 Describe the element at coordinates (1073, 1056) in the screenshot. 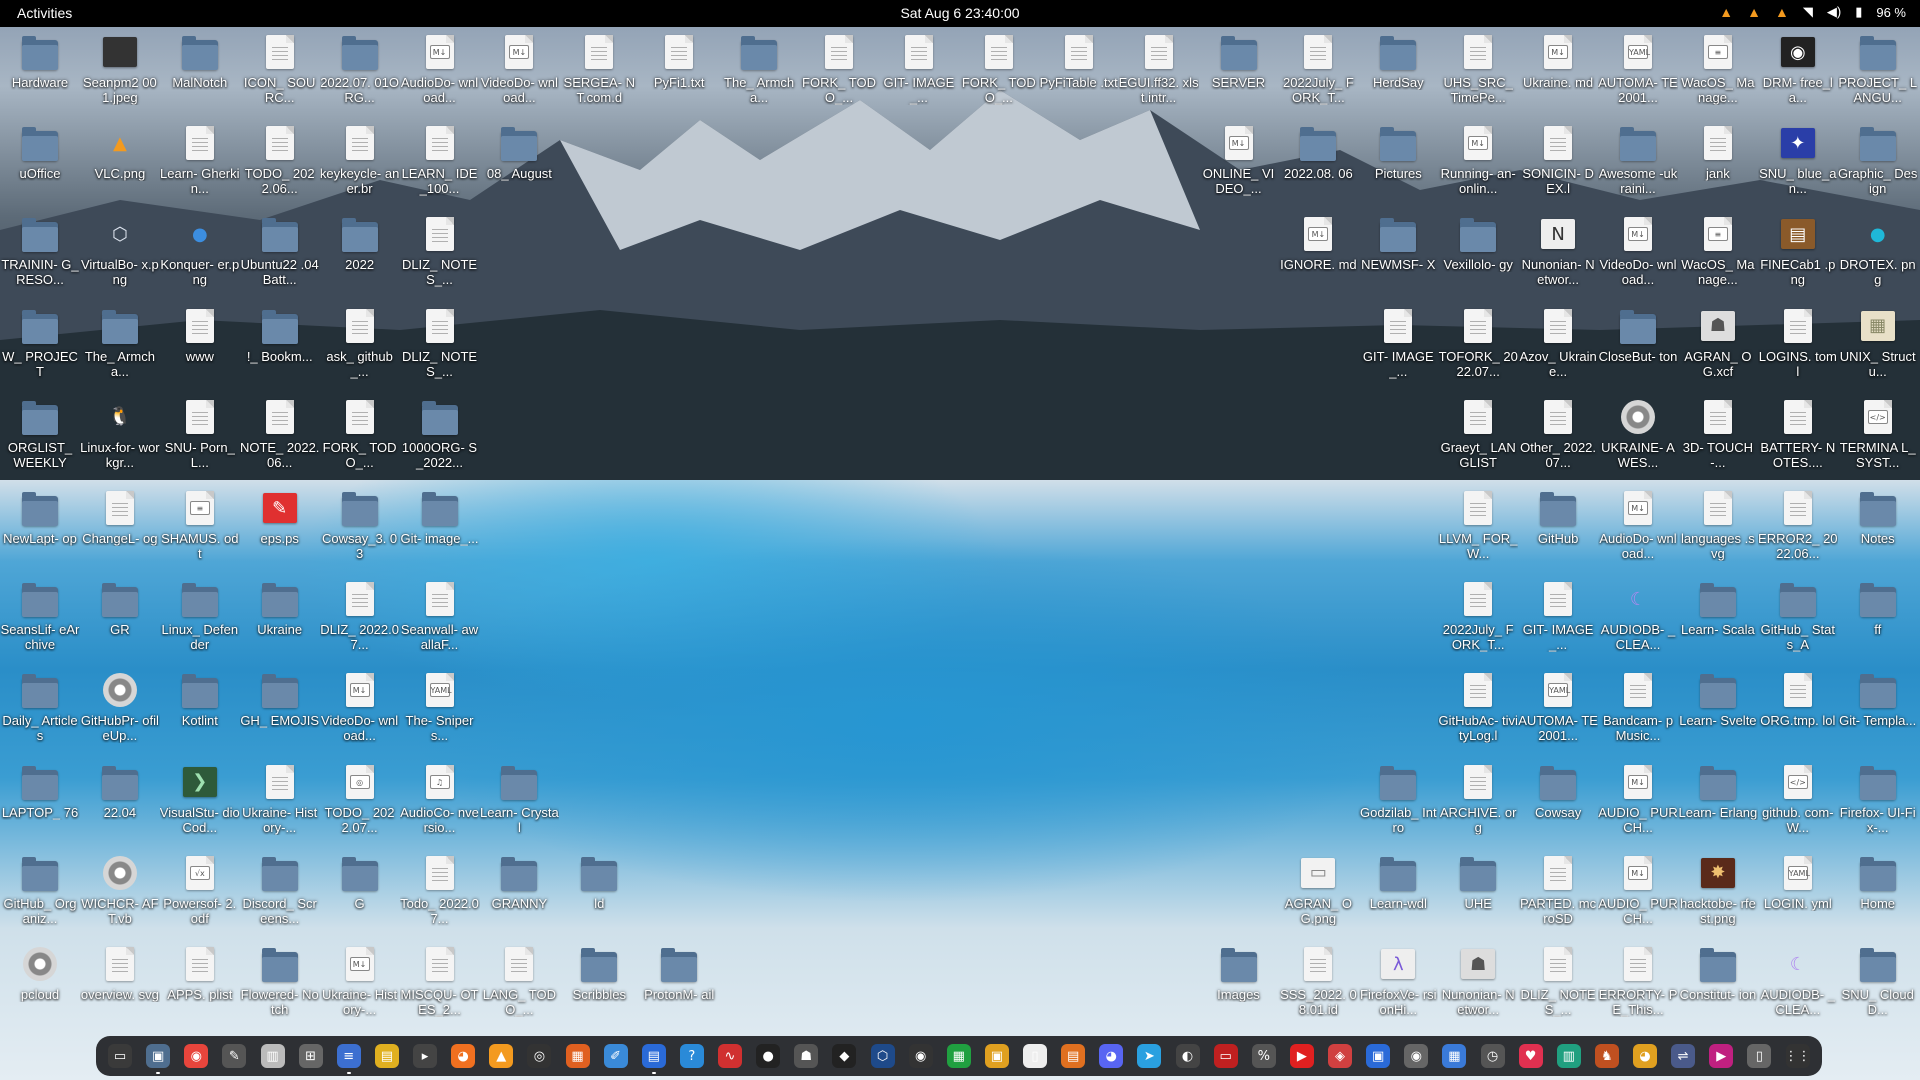

I see `dock-pdf-icon: ▤` at that location.